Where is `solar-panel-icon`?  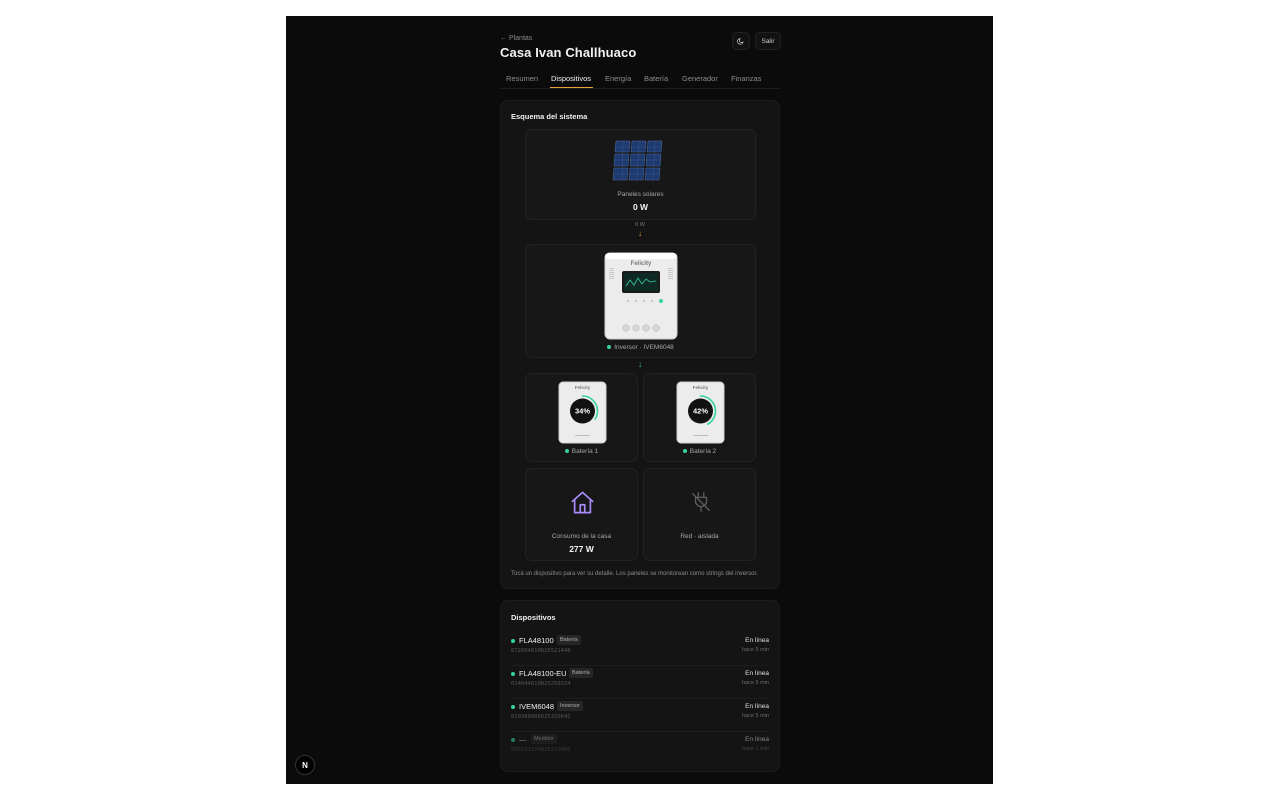 solar-panel-icon is located at coordinates (637, 160).